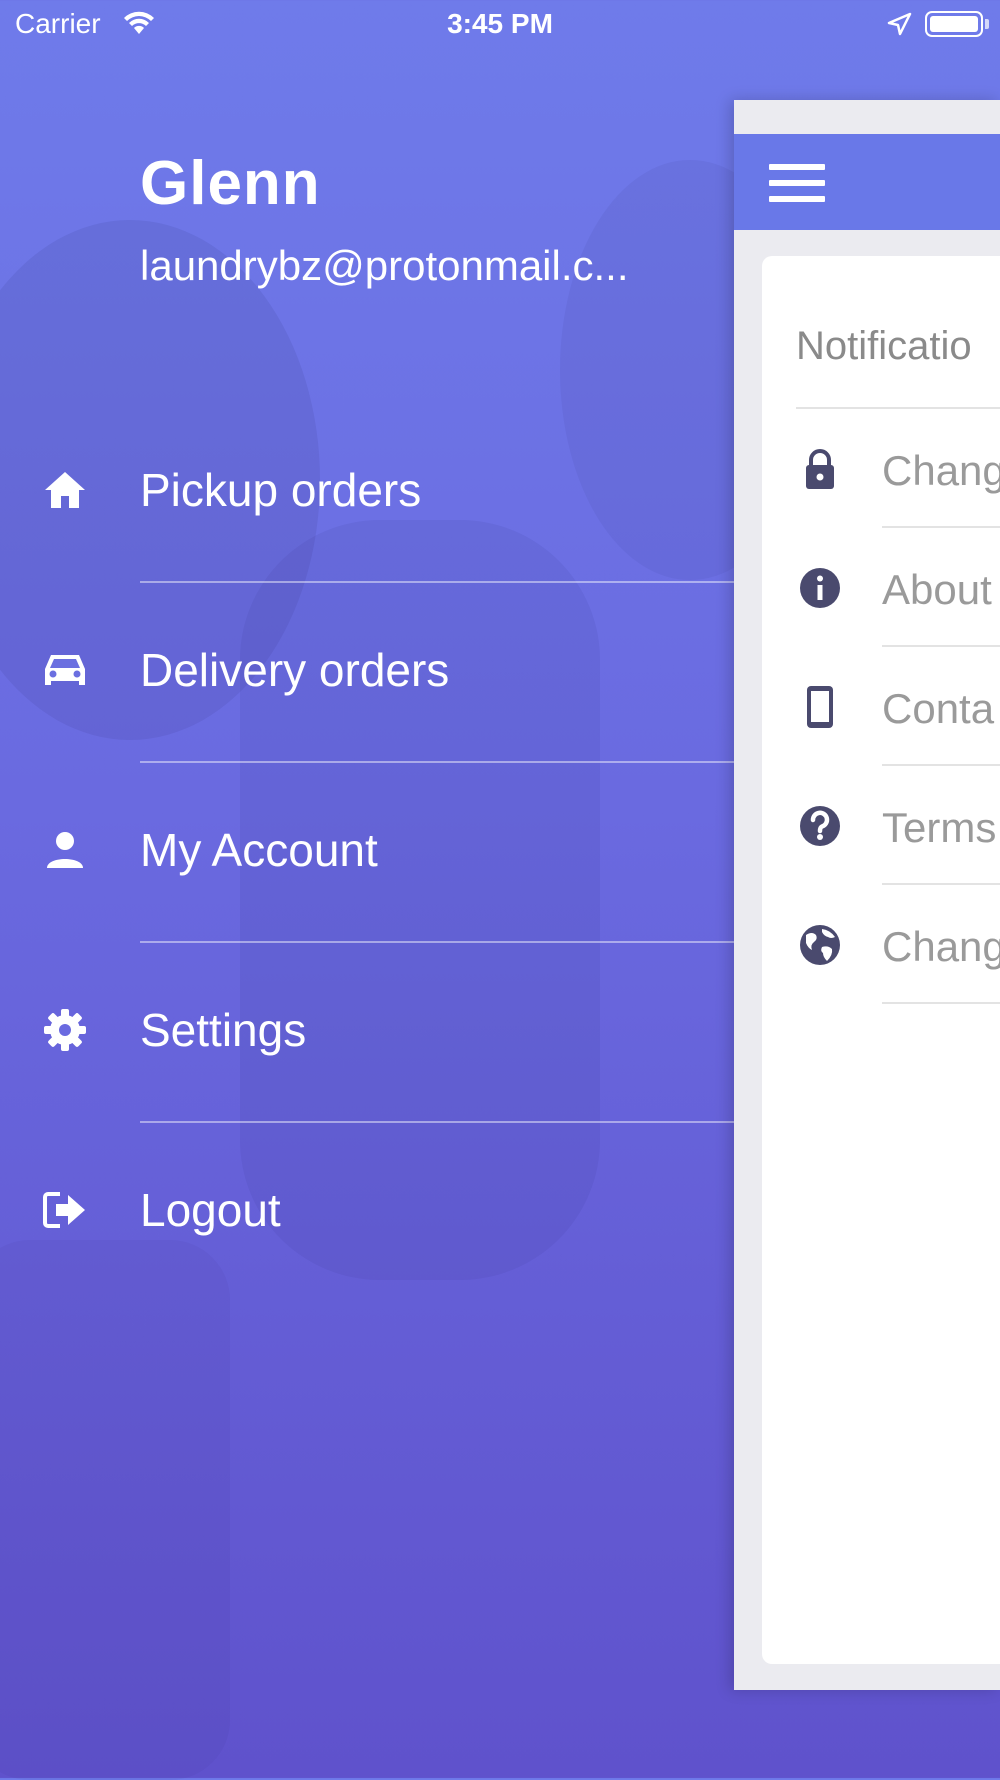 This screenshot has height=1780, width=1000. I want to click on menu-item-label: Delivery orders, so click(295, 670).